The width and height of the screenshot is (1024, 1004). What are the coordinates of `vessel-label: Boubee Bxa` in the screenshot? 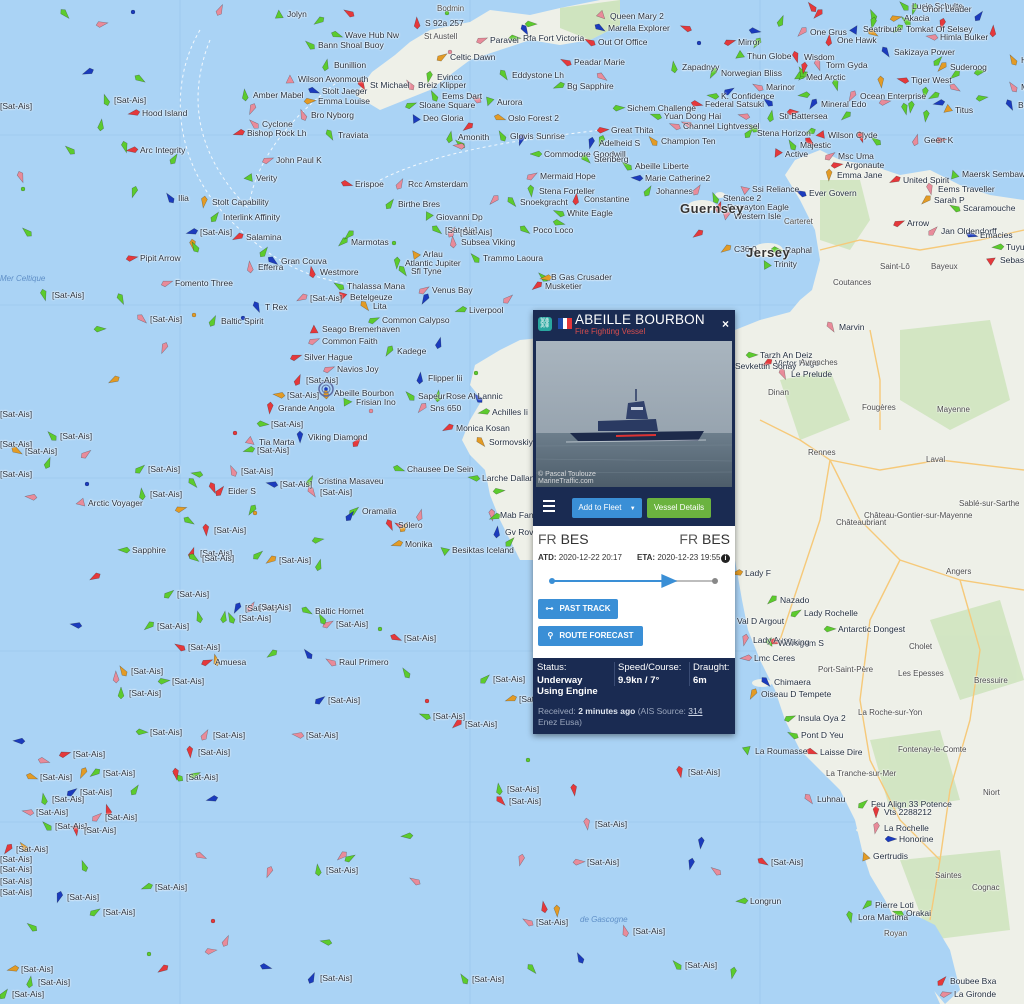 It's located at (973, 981).